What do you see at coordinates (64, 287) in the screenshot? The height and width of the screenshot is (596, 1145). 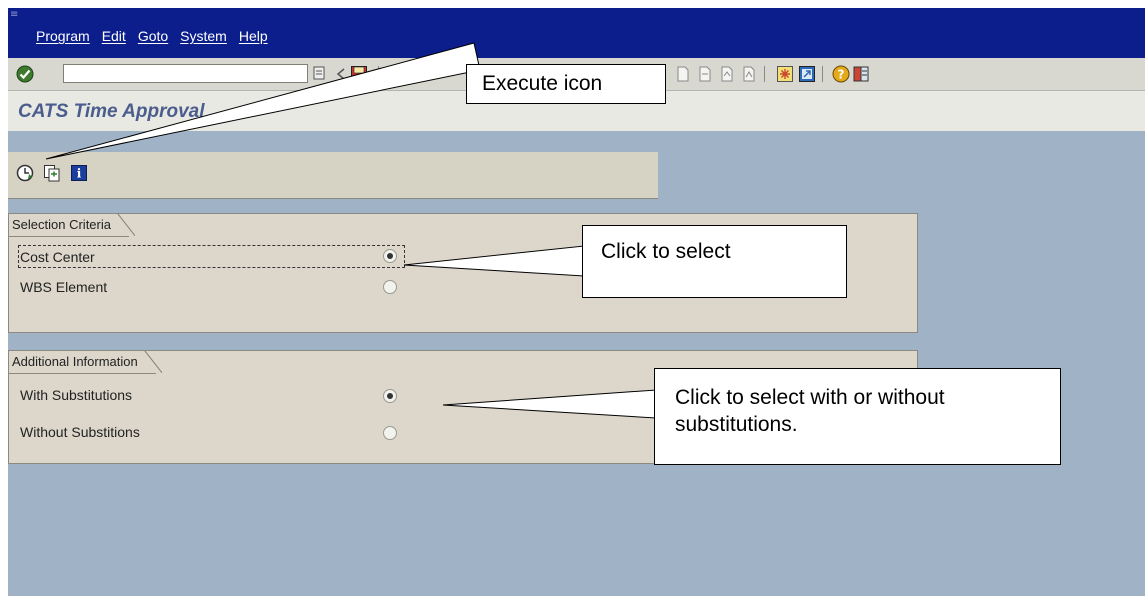 I see `wbs-element-label: WBS Element` at bounding box center [64, 287].